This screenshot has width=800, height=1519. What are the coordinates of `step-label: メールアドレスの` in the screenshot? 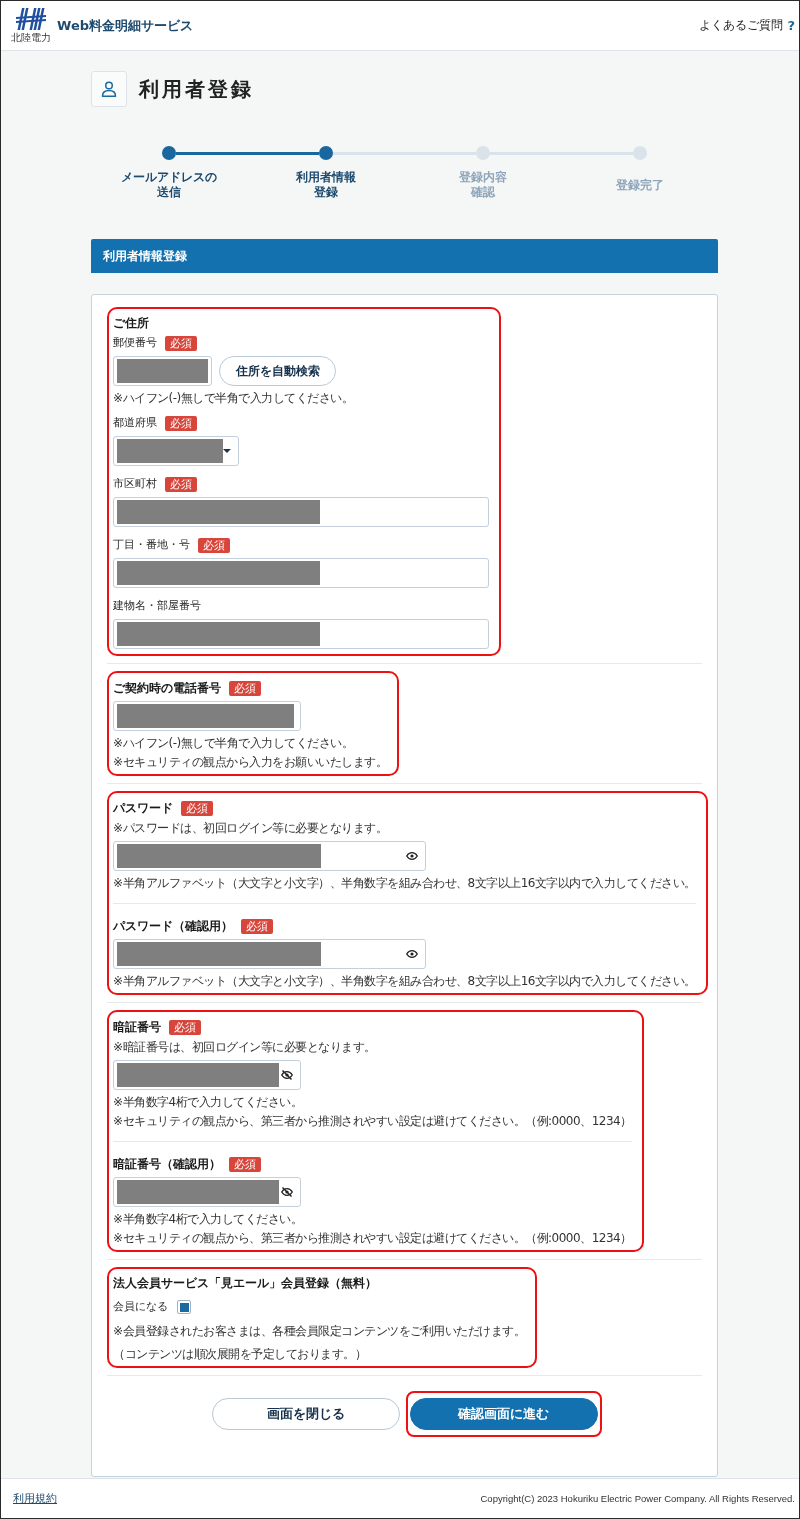 It's located at (169, 177).